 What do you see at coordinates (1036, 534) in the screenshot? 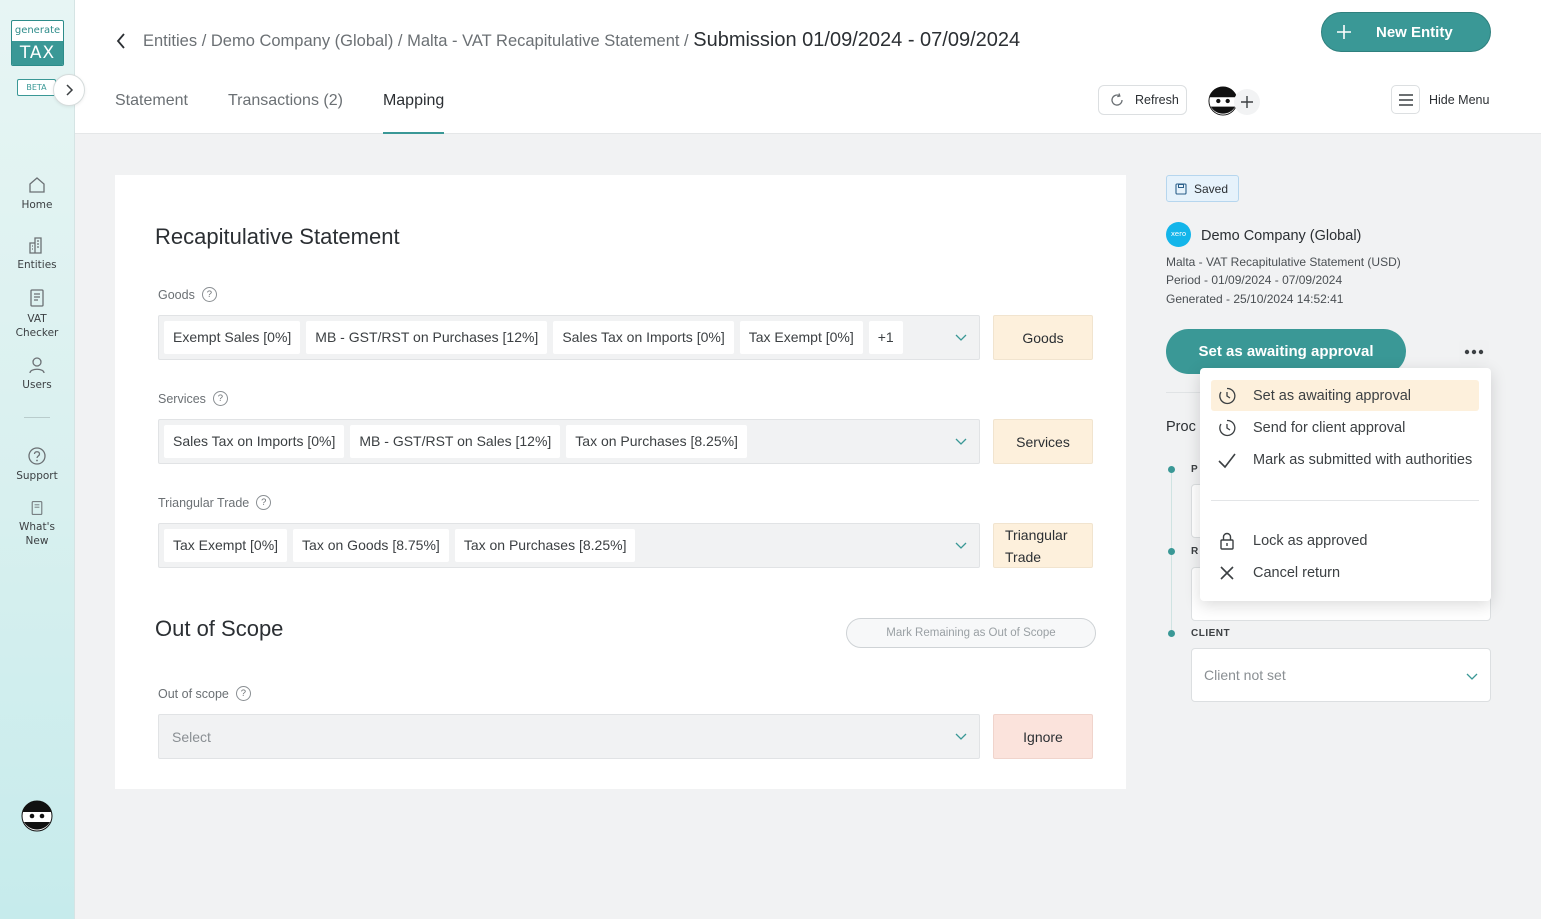
I see `tag-line: Triangular` at bounding box center [1036, 534].